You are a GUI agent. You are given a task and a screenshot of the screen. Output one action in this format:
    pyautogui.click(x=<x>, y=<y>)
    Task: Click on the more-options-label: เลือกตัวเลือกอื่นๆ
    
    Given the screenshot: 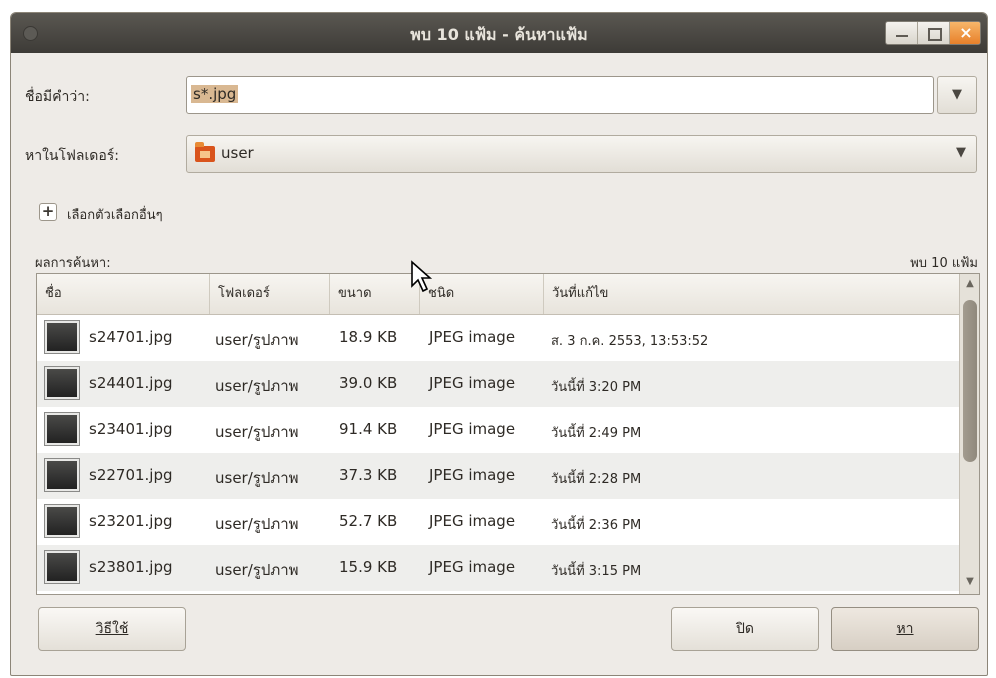 What is the action you would take?
    pyautogui.click(x=115, y=214)
    